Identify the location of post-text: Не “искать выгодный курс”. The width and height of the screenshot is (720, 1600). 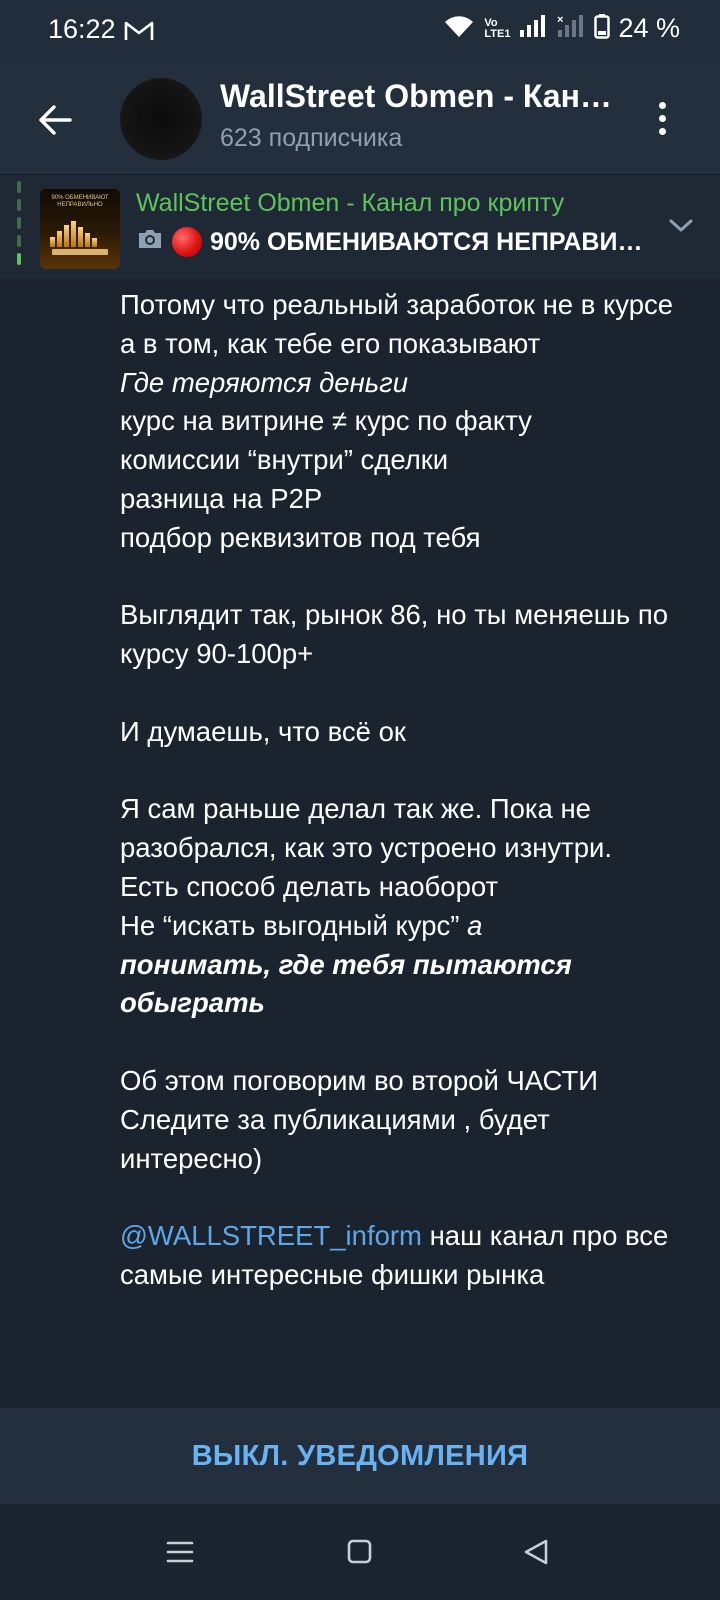
(294, 925).